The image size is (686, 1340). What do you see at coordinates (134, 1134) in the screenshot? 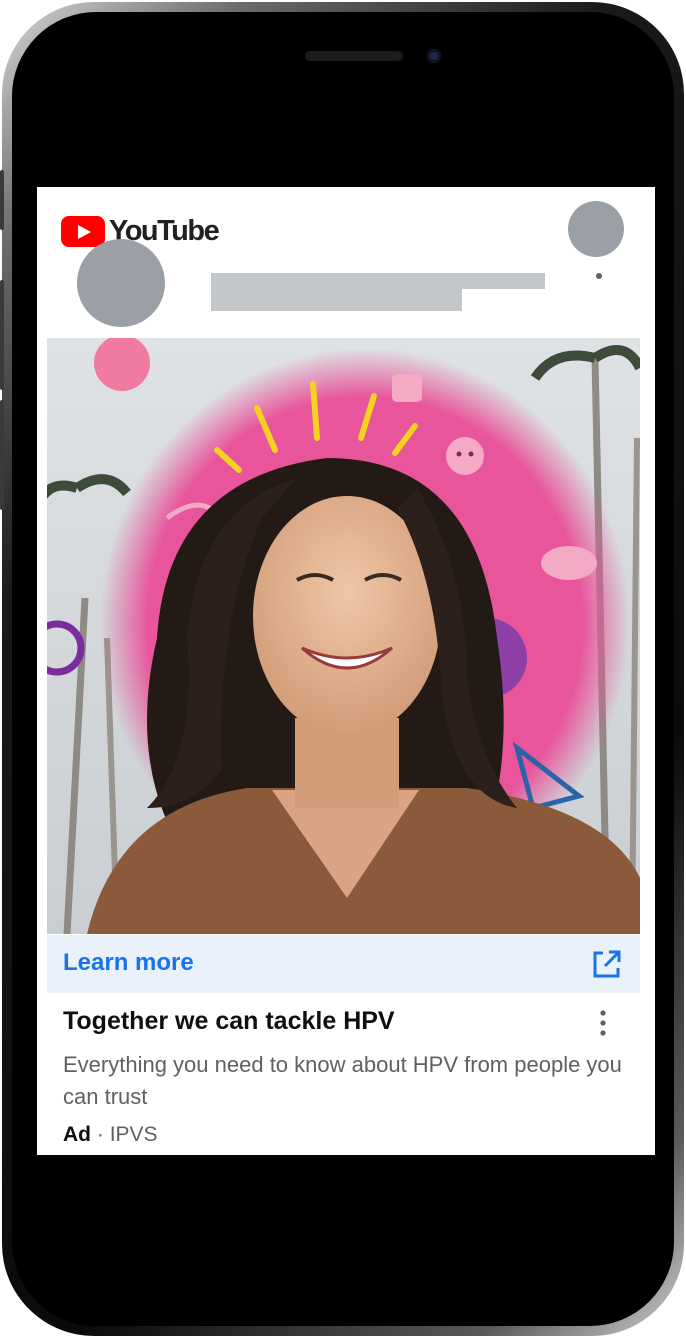
I see `advertiser-name: IPVS` at bounding box center [134, 1134].